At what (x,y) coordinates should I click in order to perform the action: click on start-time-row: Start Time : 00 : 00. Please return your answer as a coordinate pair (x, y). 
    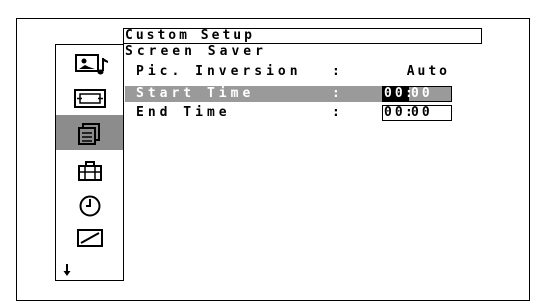
    Looking at the image, I should click on (288, 94).